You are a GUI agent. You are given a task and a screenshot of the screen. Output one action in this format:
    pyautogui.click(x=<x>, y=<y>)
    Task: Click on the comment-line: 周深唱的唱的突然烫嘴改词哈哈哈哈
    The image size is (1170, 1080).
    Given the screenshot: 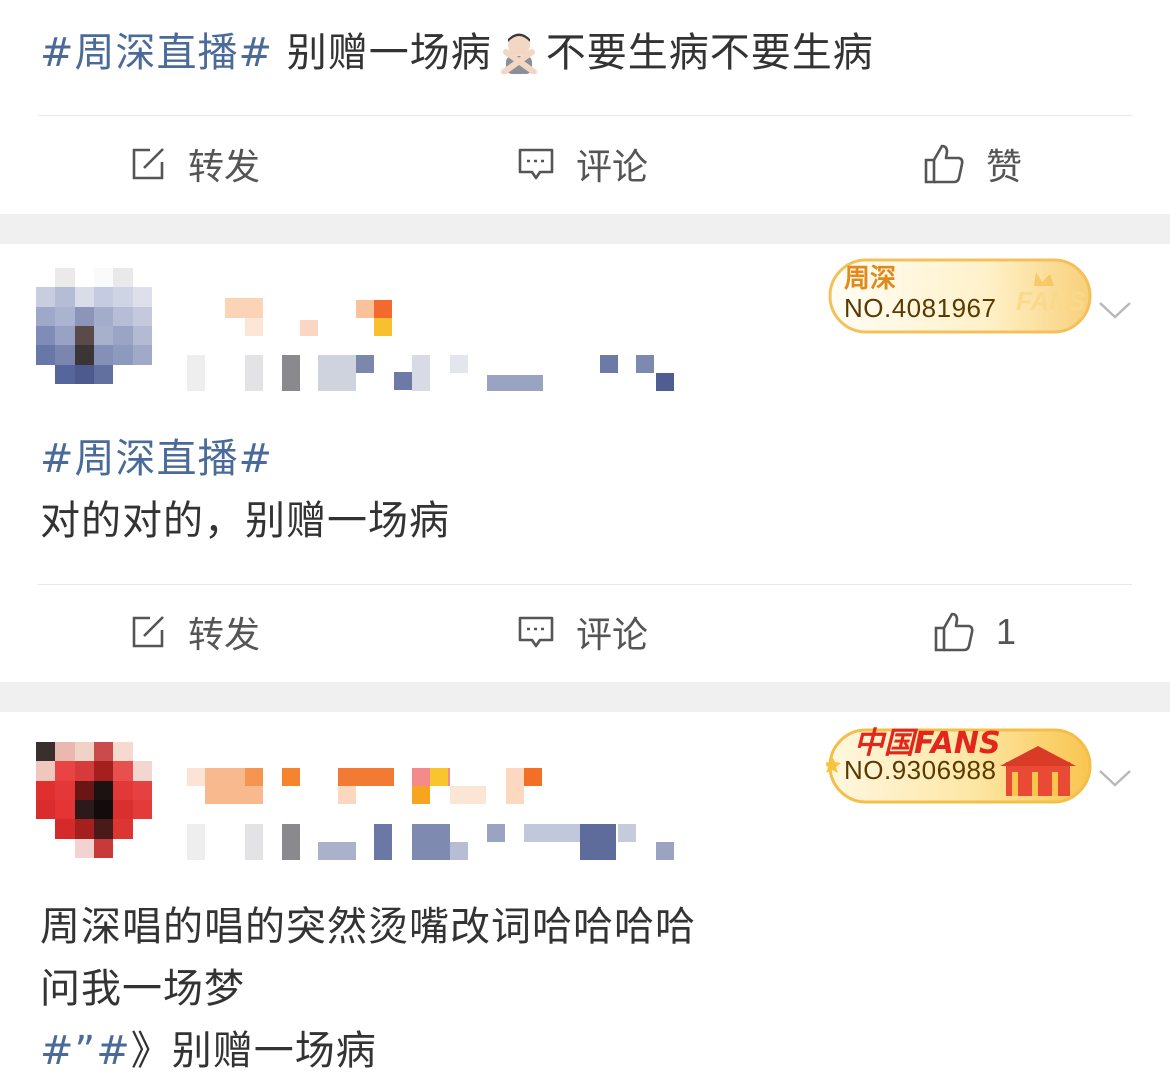 What is the action you would take?
    pyautogui.click(x=368, y=927)
    